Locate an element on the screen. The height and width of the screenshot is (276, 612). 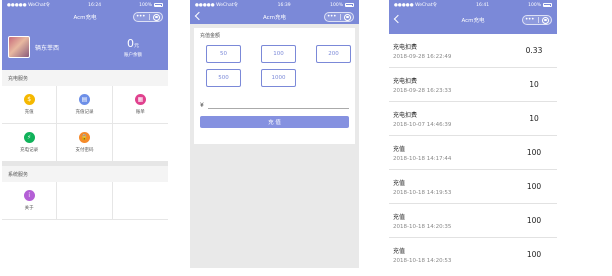
record-info: 充值 2018-10-18 14:20:35 is located at coordinates (422, 221).